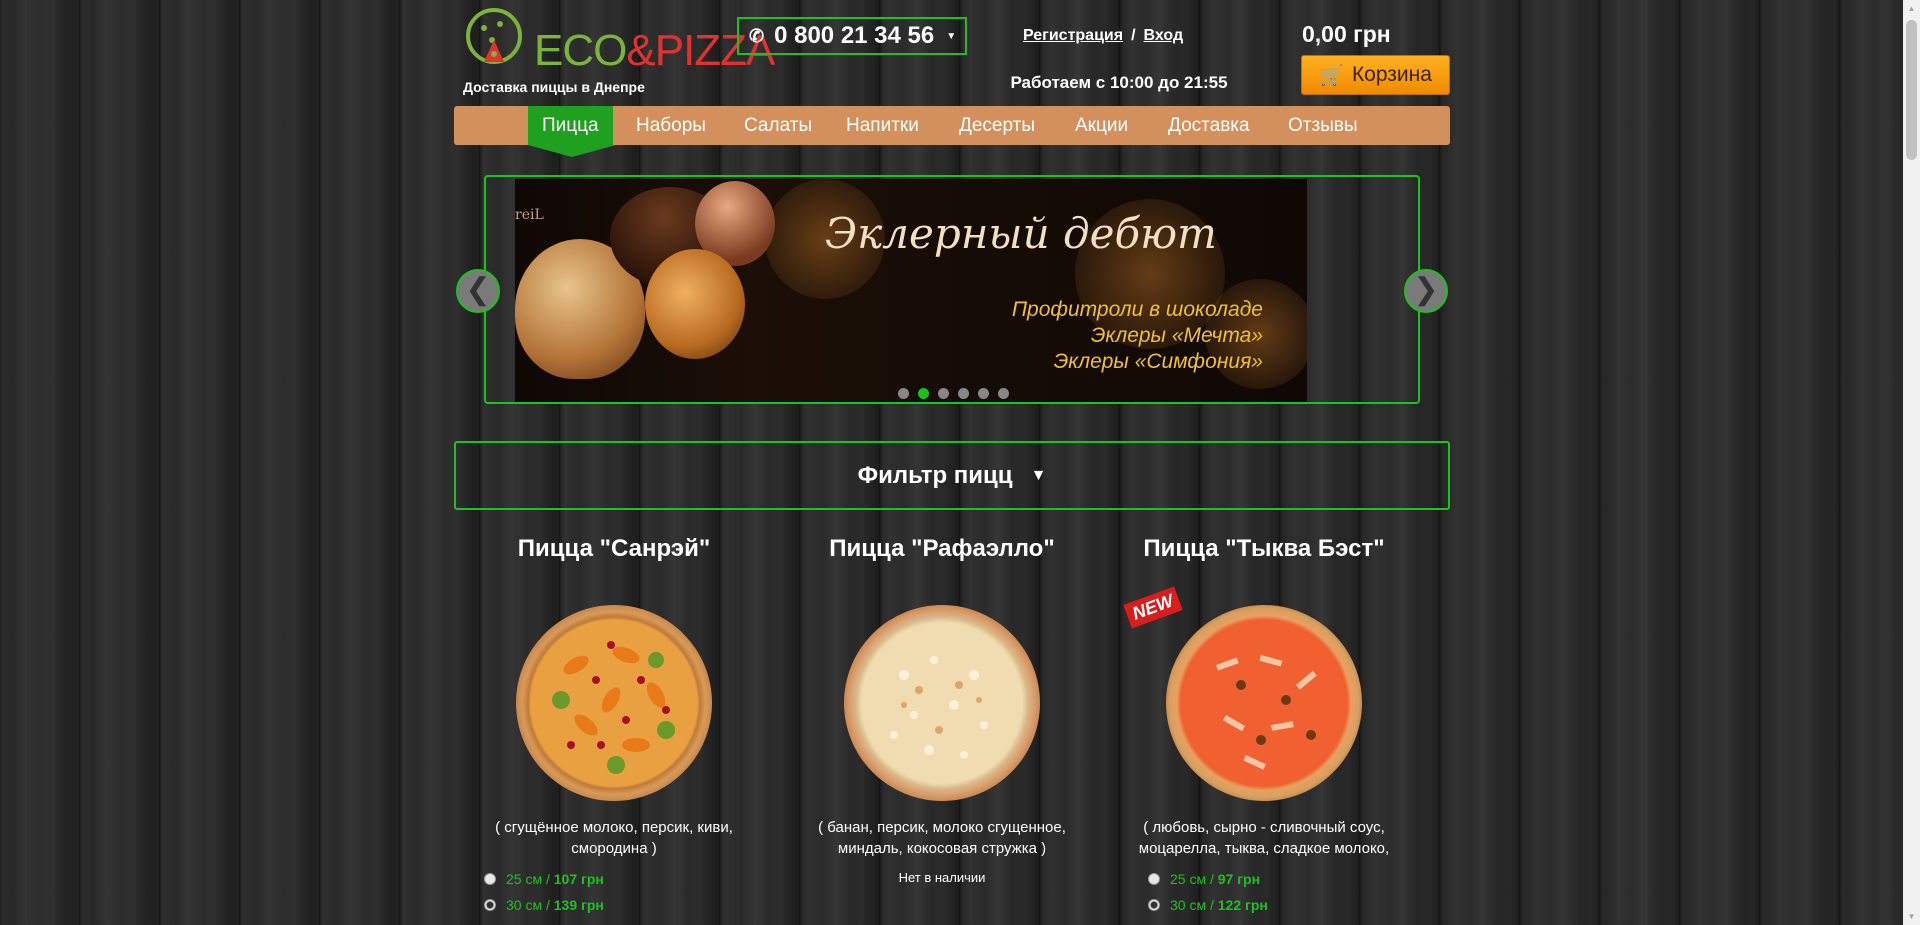  Describe the element at coordinates (1346, 34) in the screenshot. I see `cart-total: 0,00 грн` at that location.